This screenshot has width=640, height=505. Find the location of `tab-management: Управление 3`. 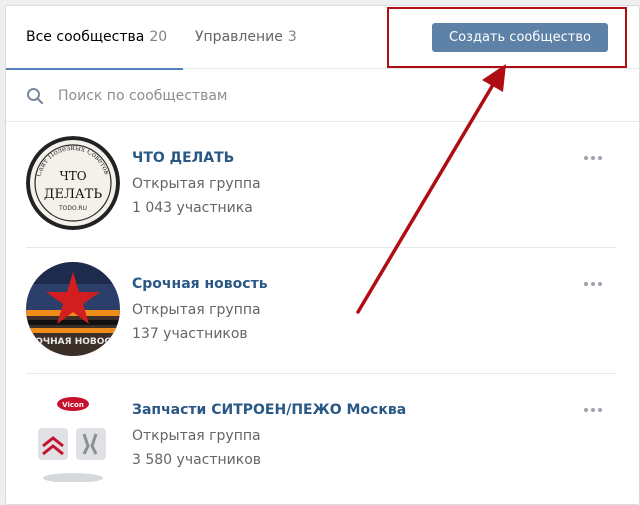

tab-management: Управление 3 is located at coordinates (246, 37).